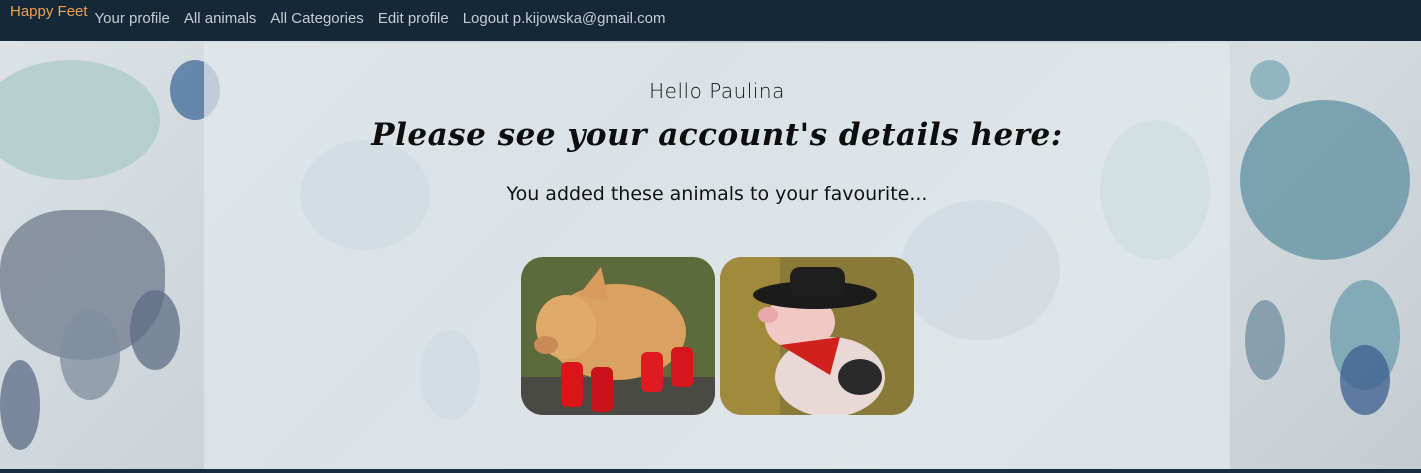 This screenshot has width=1421, height=473. What do you see at coordinates (710, 471) in the screenshot?
I see `footer-bar` at bounding box center [710, 471].